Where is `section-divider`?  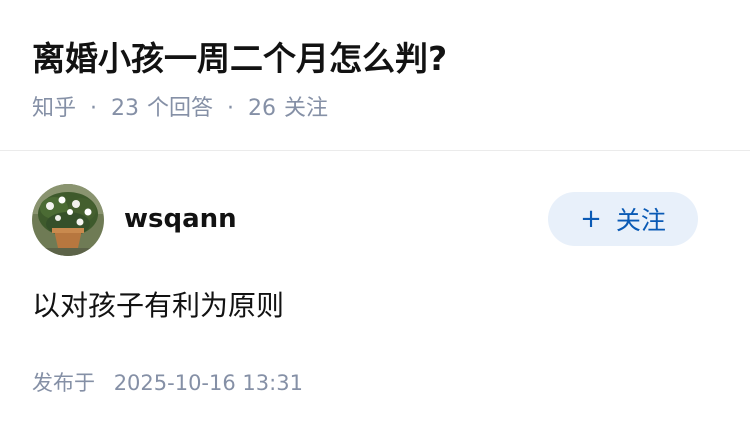 section-divider is located at coordinates (375, 150).